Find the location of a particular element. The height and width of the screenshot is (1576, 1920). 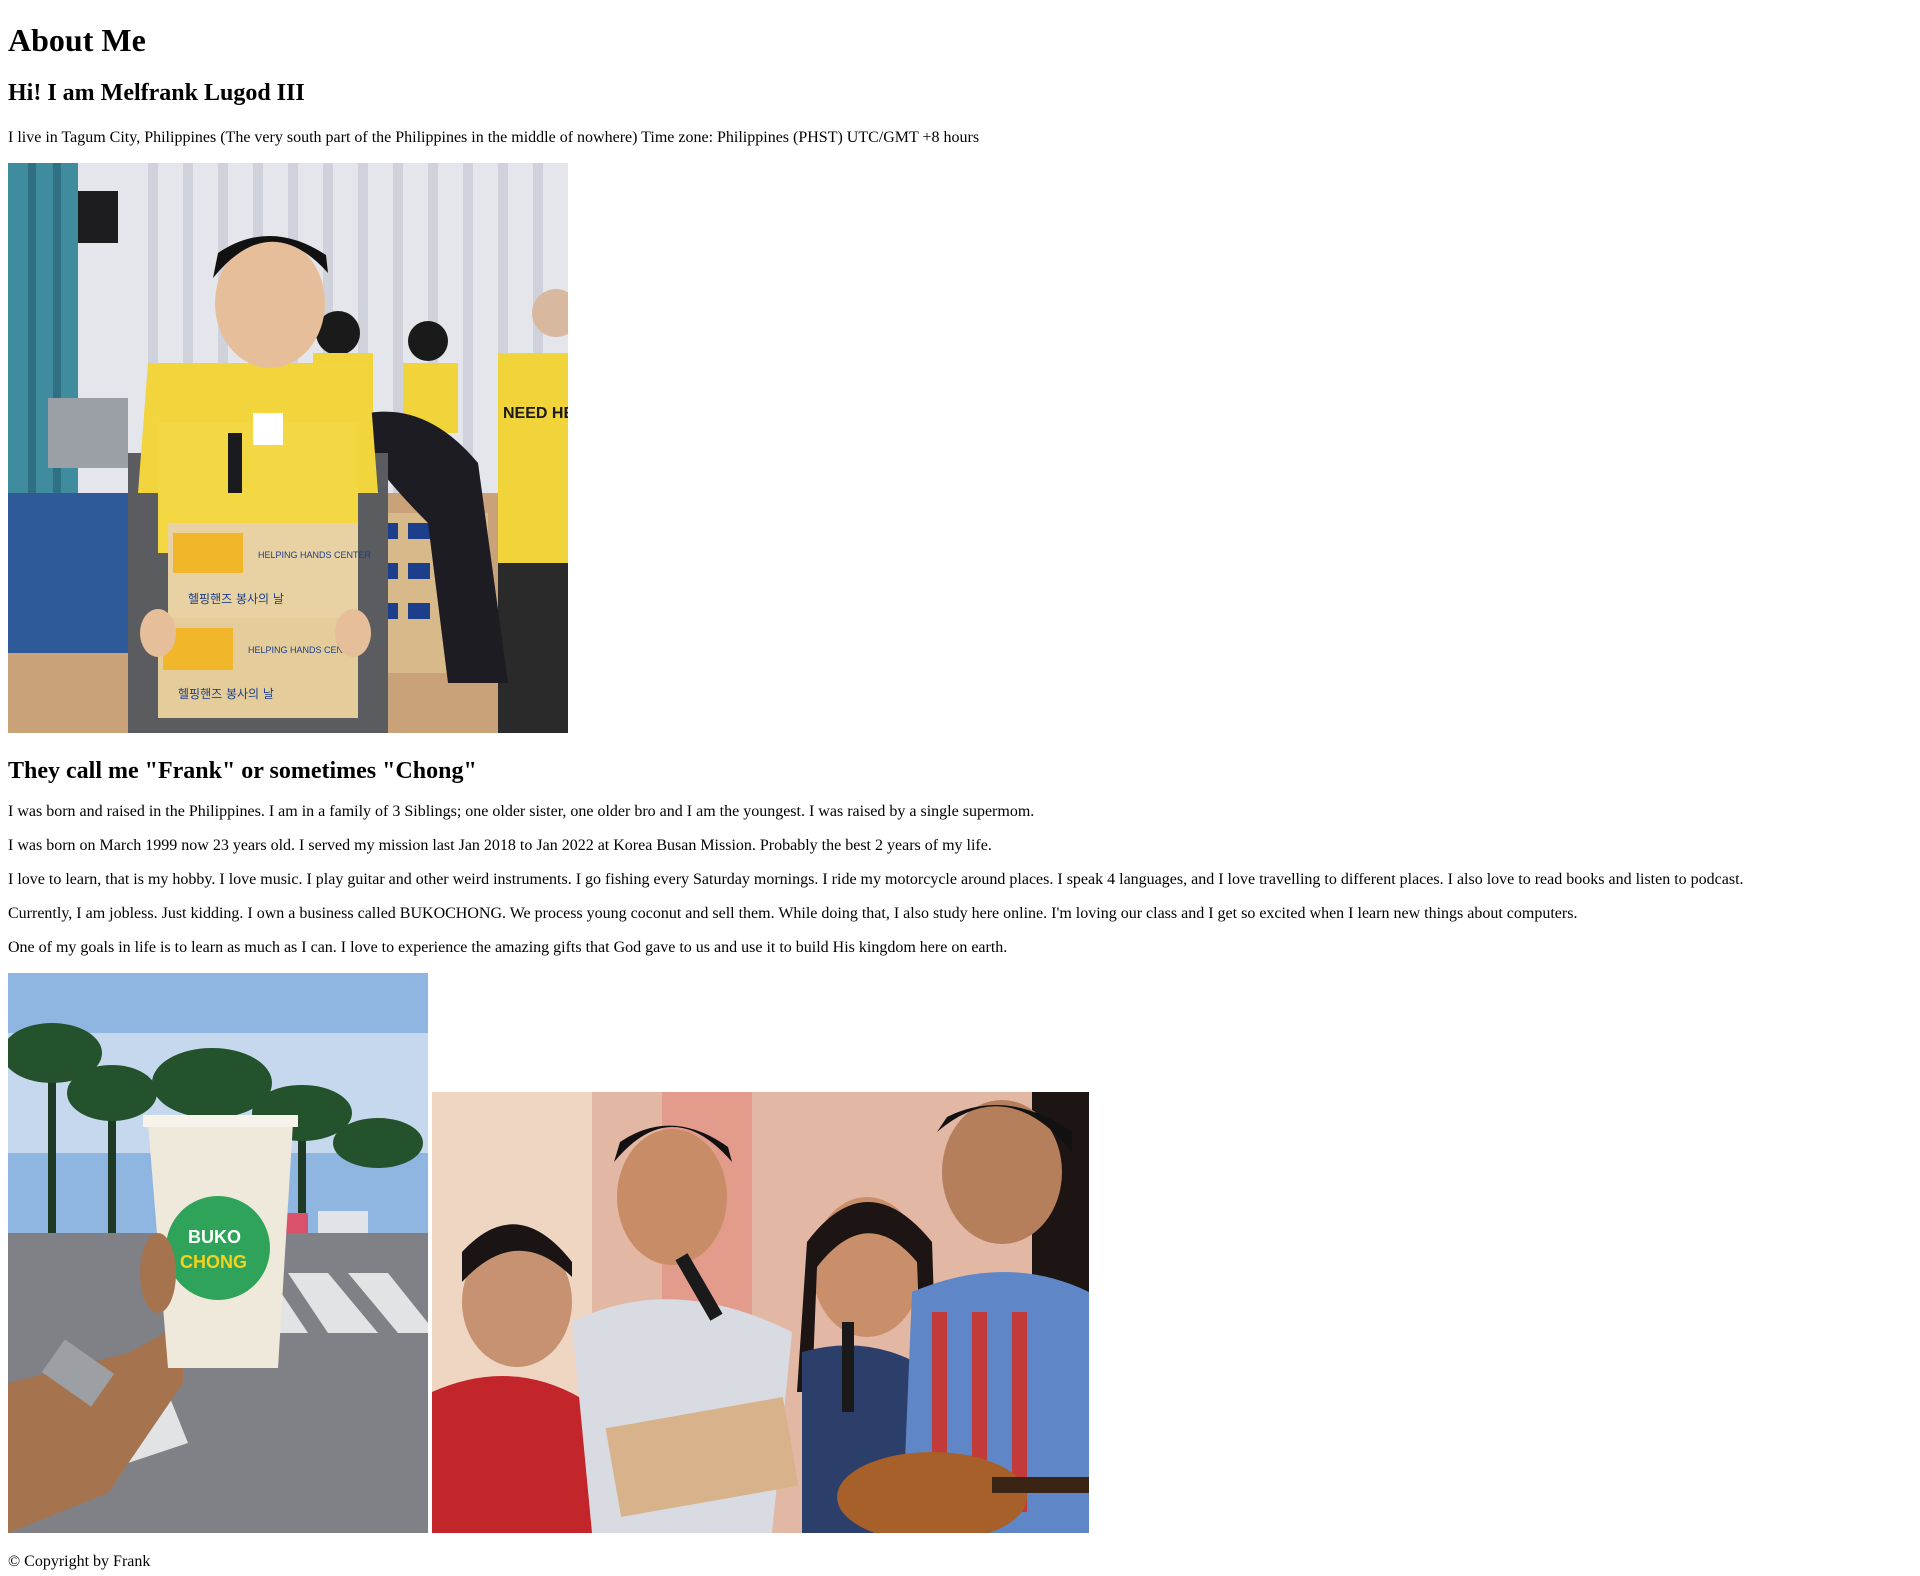

buko-logo-line2: CHONG is located at coordinates (213, 1262).